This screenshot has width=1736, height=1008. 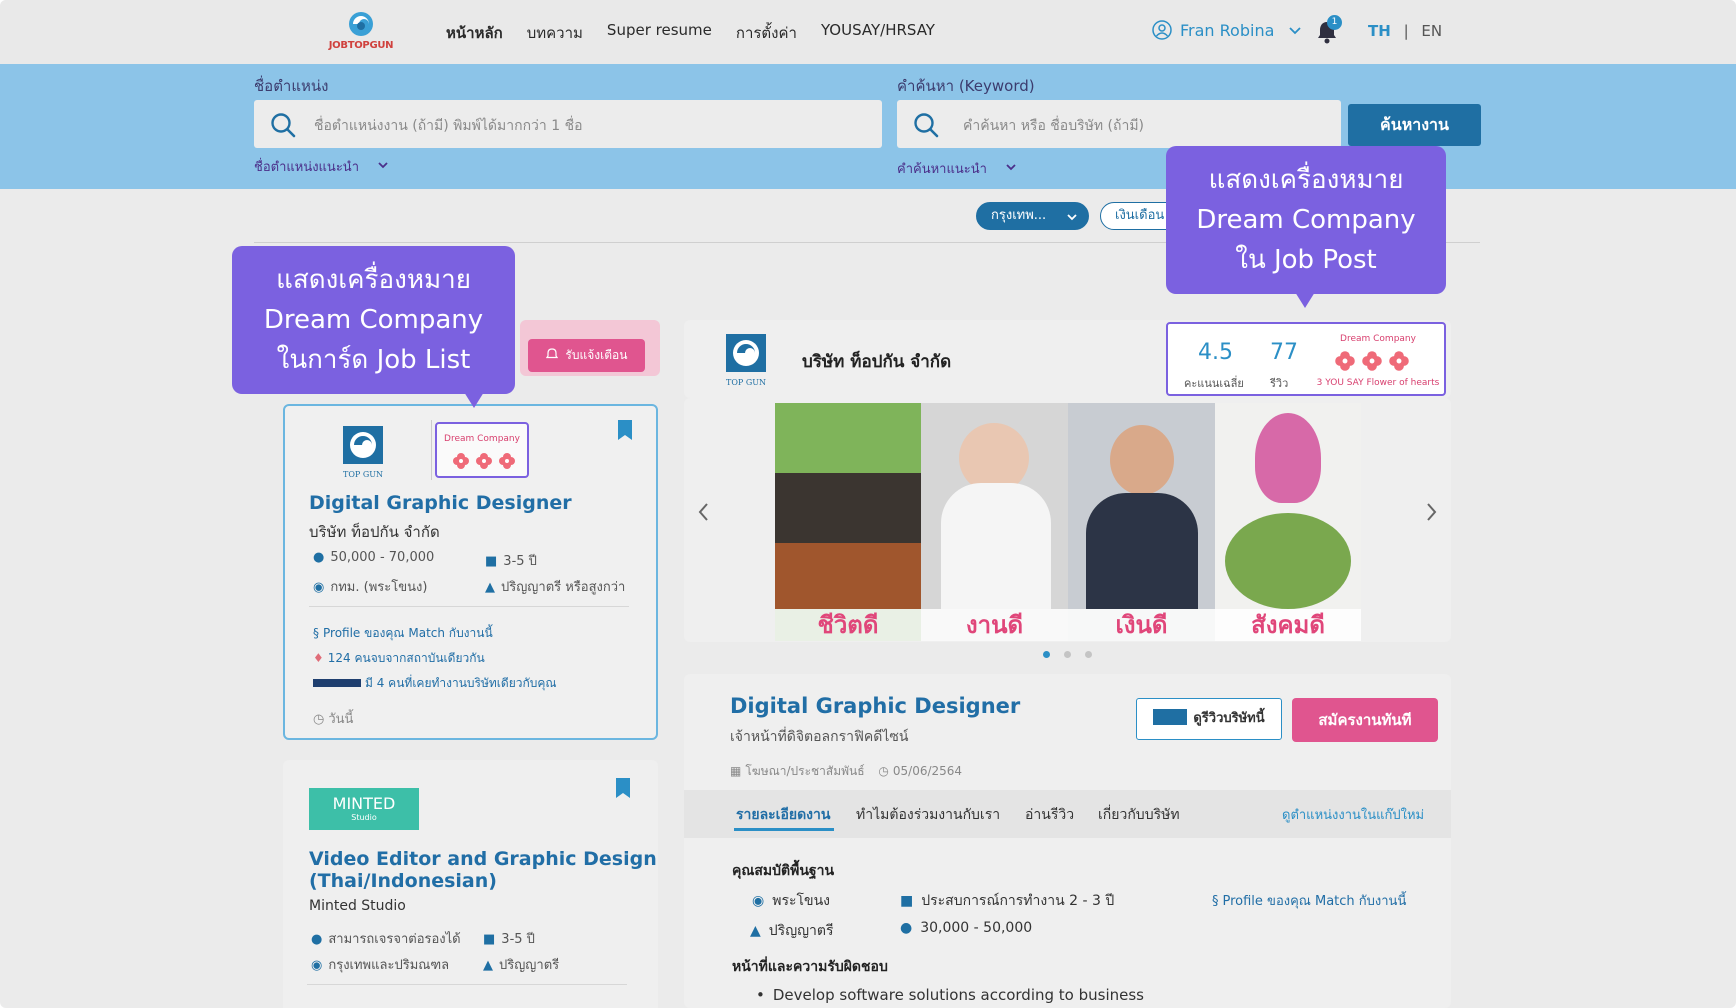 I want to click on job-title: Digital Graphic Designer, so click(x=440, y=503).